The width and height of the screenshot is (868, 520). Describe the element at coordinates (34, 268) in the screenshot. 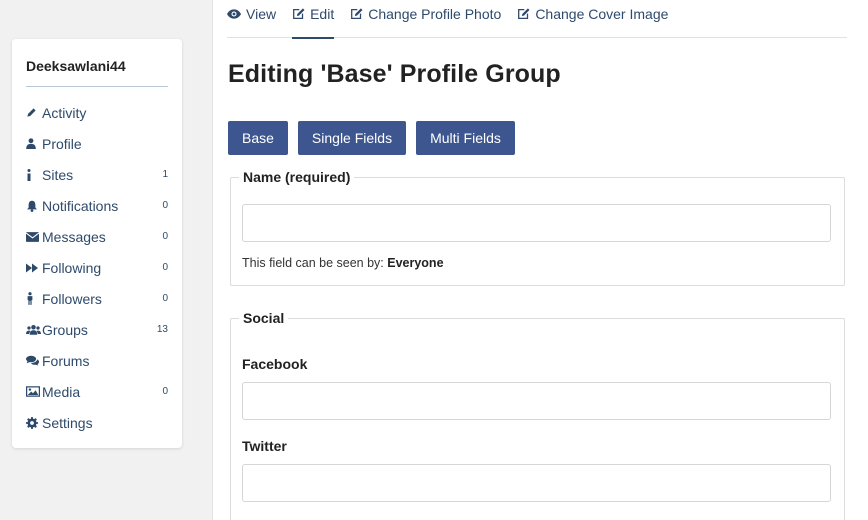

I see `fast-forward-icon` at that location.